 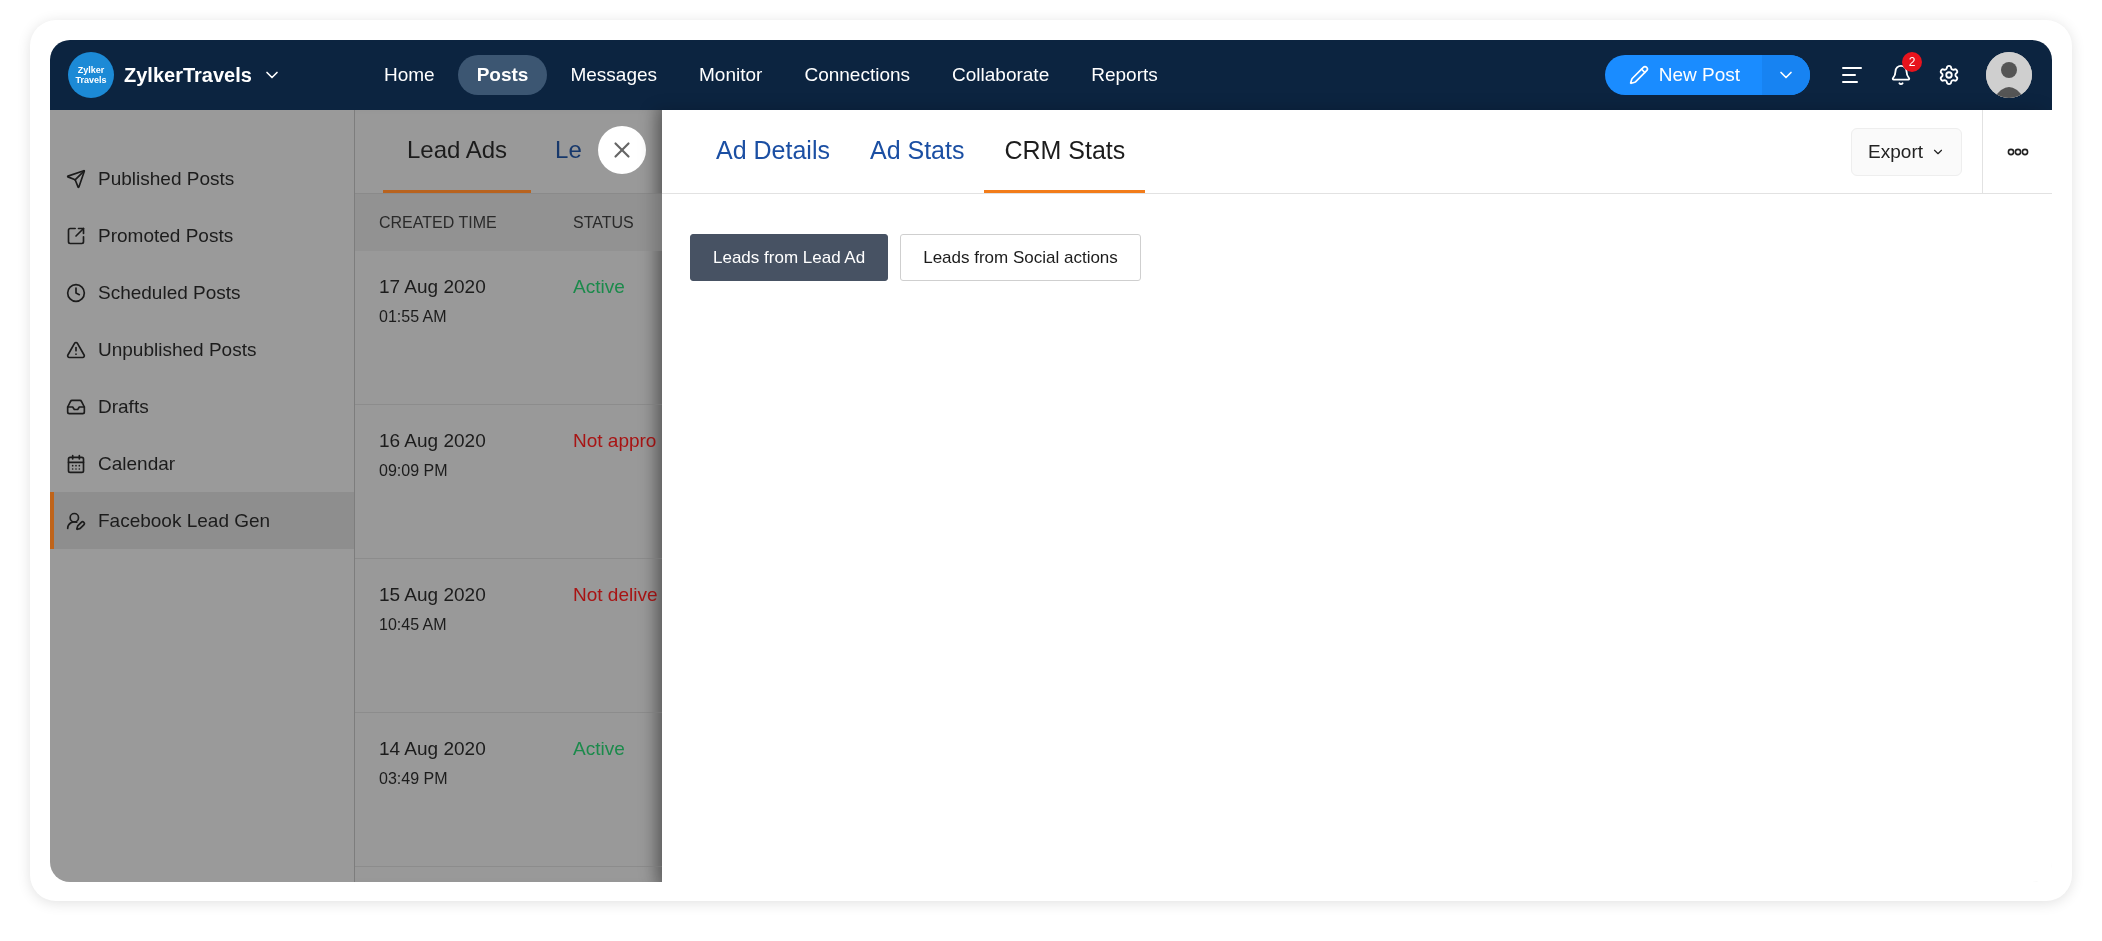 What do you see at coordinates (76, 235) in the screenshot?
I see `arrow-box-icon` at bounding box center [76, 235].